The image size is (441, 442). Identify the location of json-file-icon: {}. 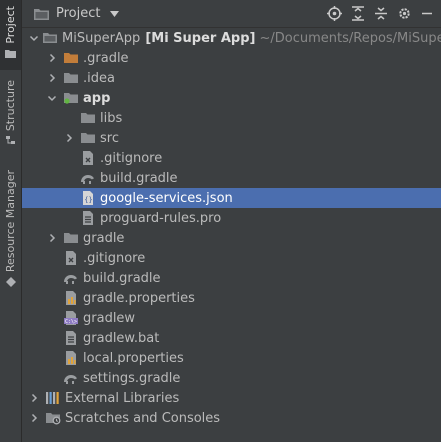
(88, 198).